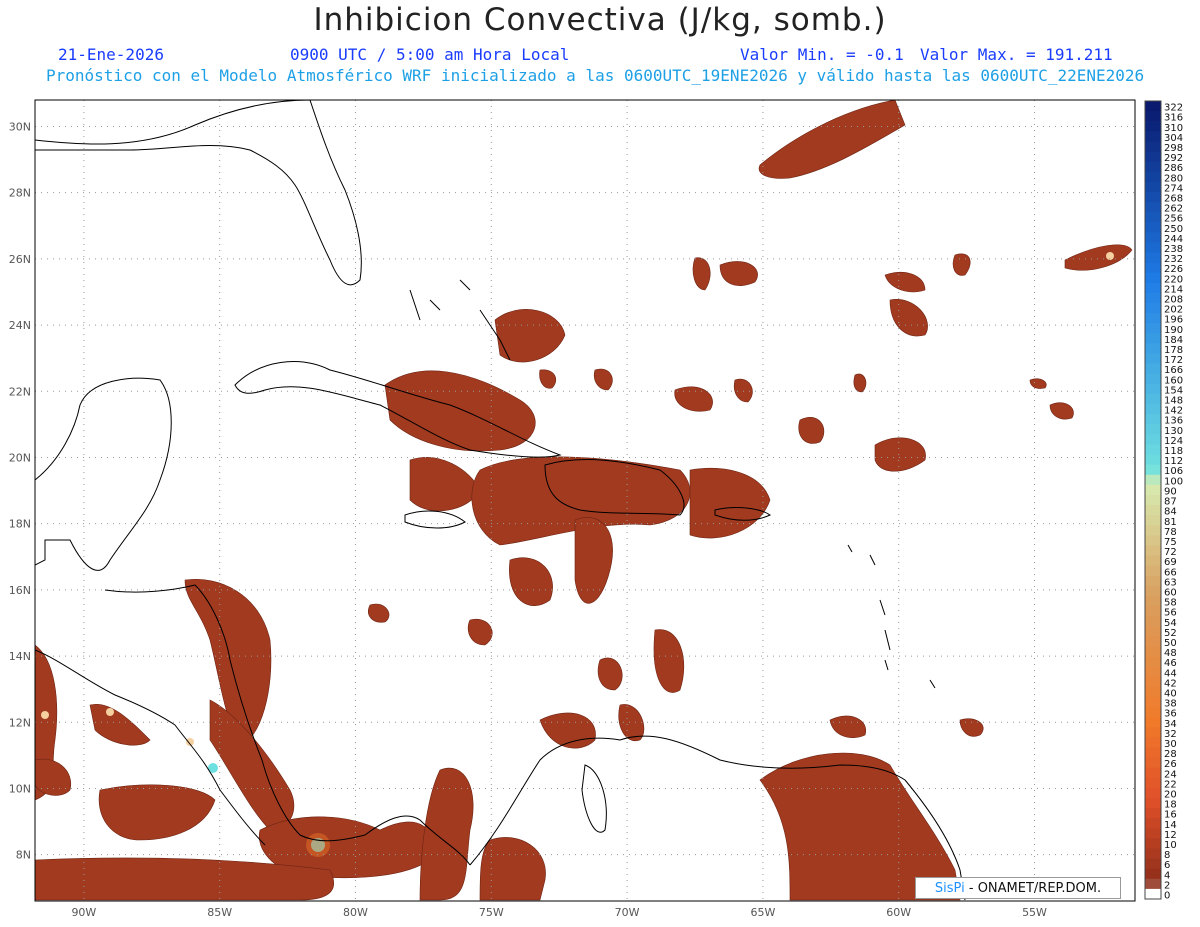 The image size is (1200, 927). What do you see at coordinates (20, 590) in the screenshot?
I see `lat-tick-label: 16N` at bounding box center [20, 590].